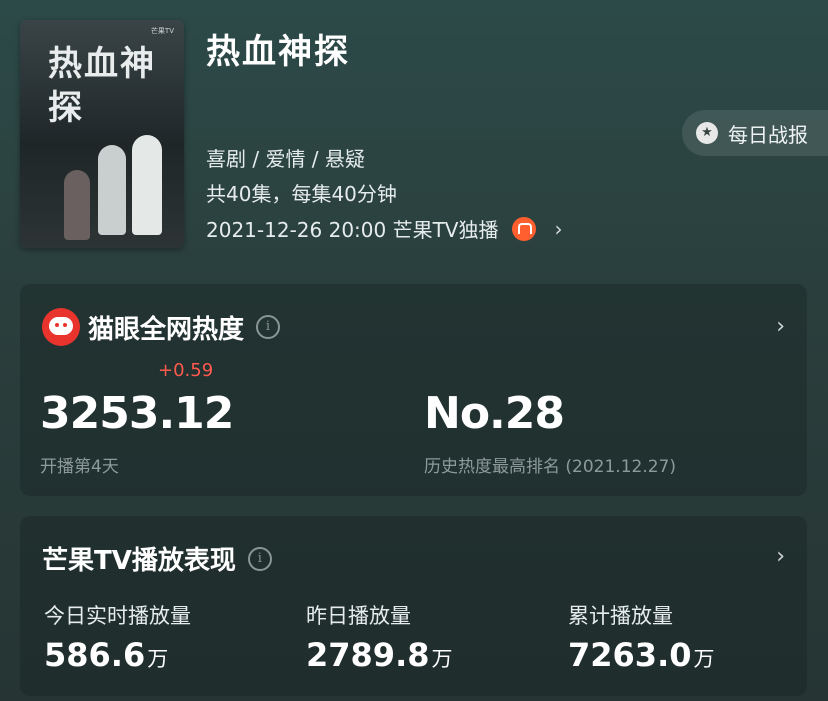 This screenshot has width=828, height=701. I want to click on airing-info-link: 2021-12-26 20:00 芒果TV独播 ›, so click(384, 228).